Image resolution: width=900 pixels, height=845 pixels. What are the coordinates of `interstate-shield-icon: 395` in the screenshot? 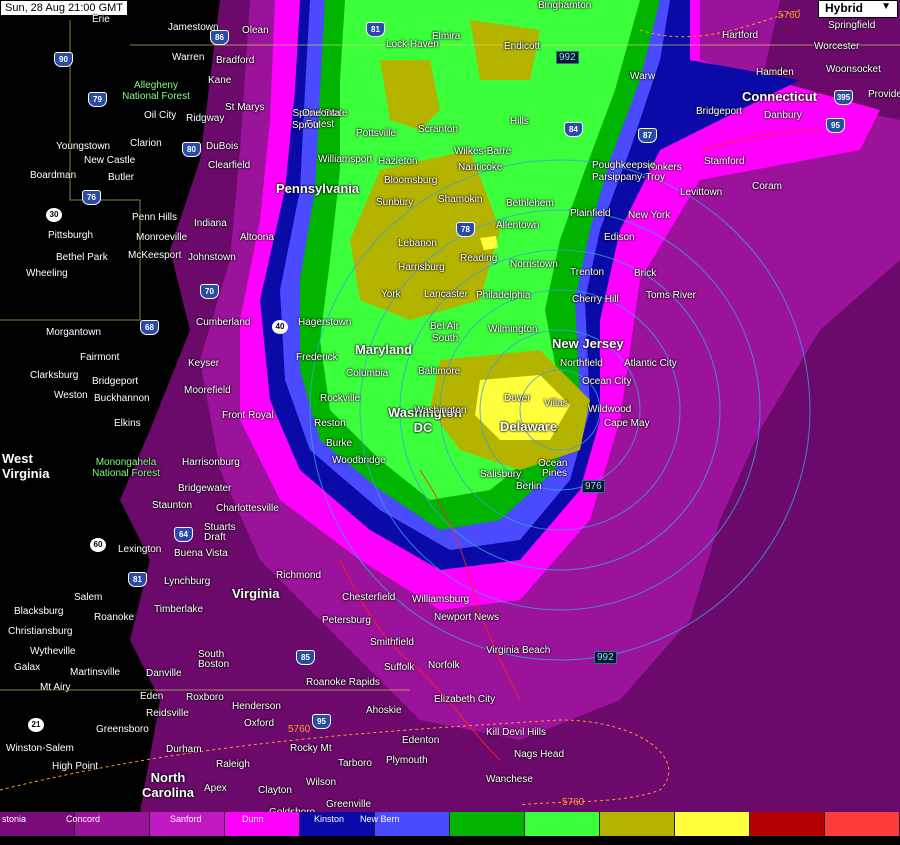 It's located at (843, 97).